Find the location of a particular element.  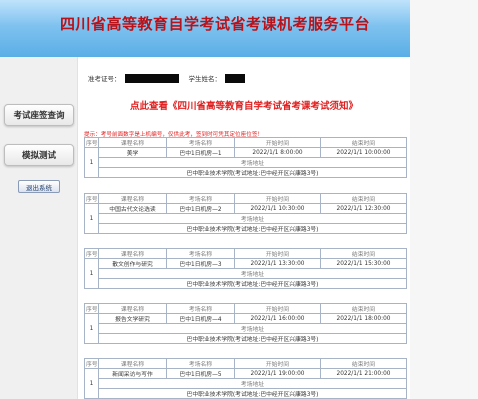

exam-course: 中国古代文论选读 is located at coordinates (132, 208).